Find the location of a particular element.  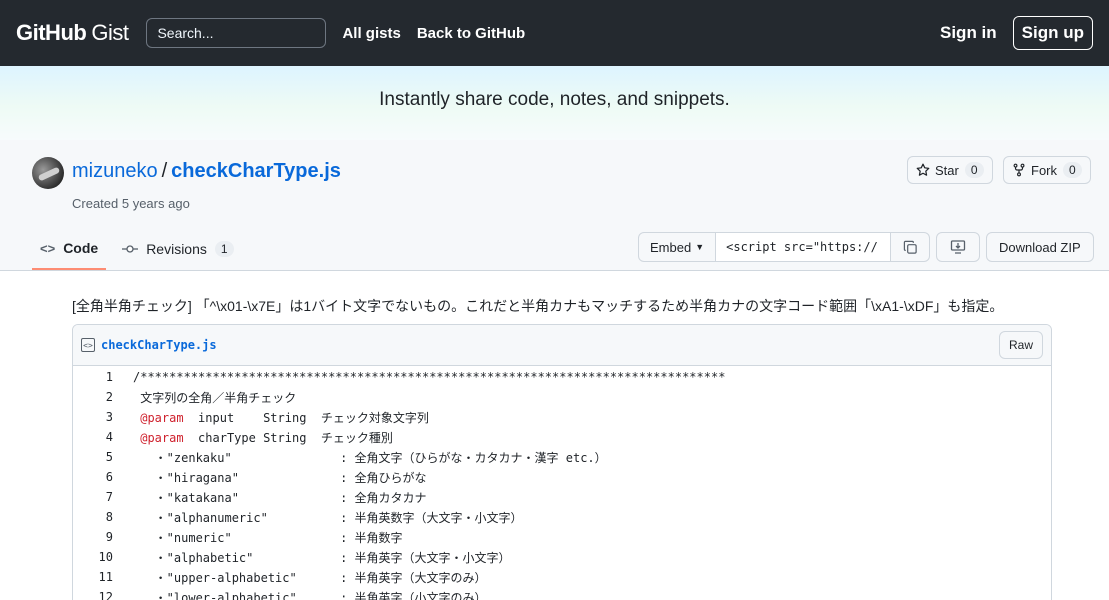

line-content: ・"katakana" : 全角カタカナ is located at coordinates (278, 497).